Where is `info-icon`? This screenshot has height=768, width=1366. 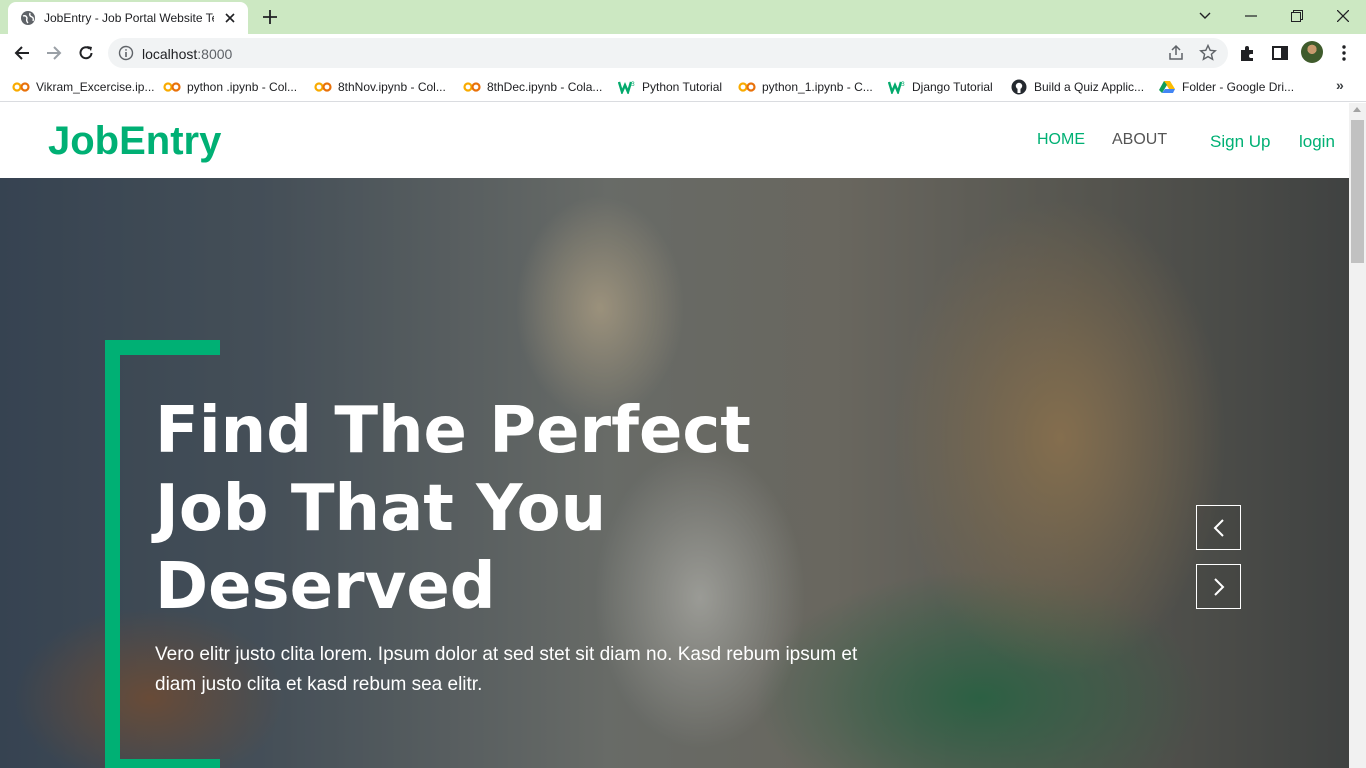 info-icon is located at coordinates (126, 53).